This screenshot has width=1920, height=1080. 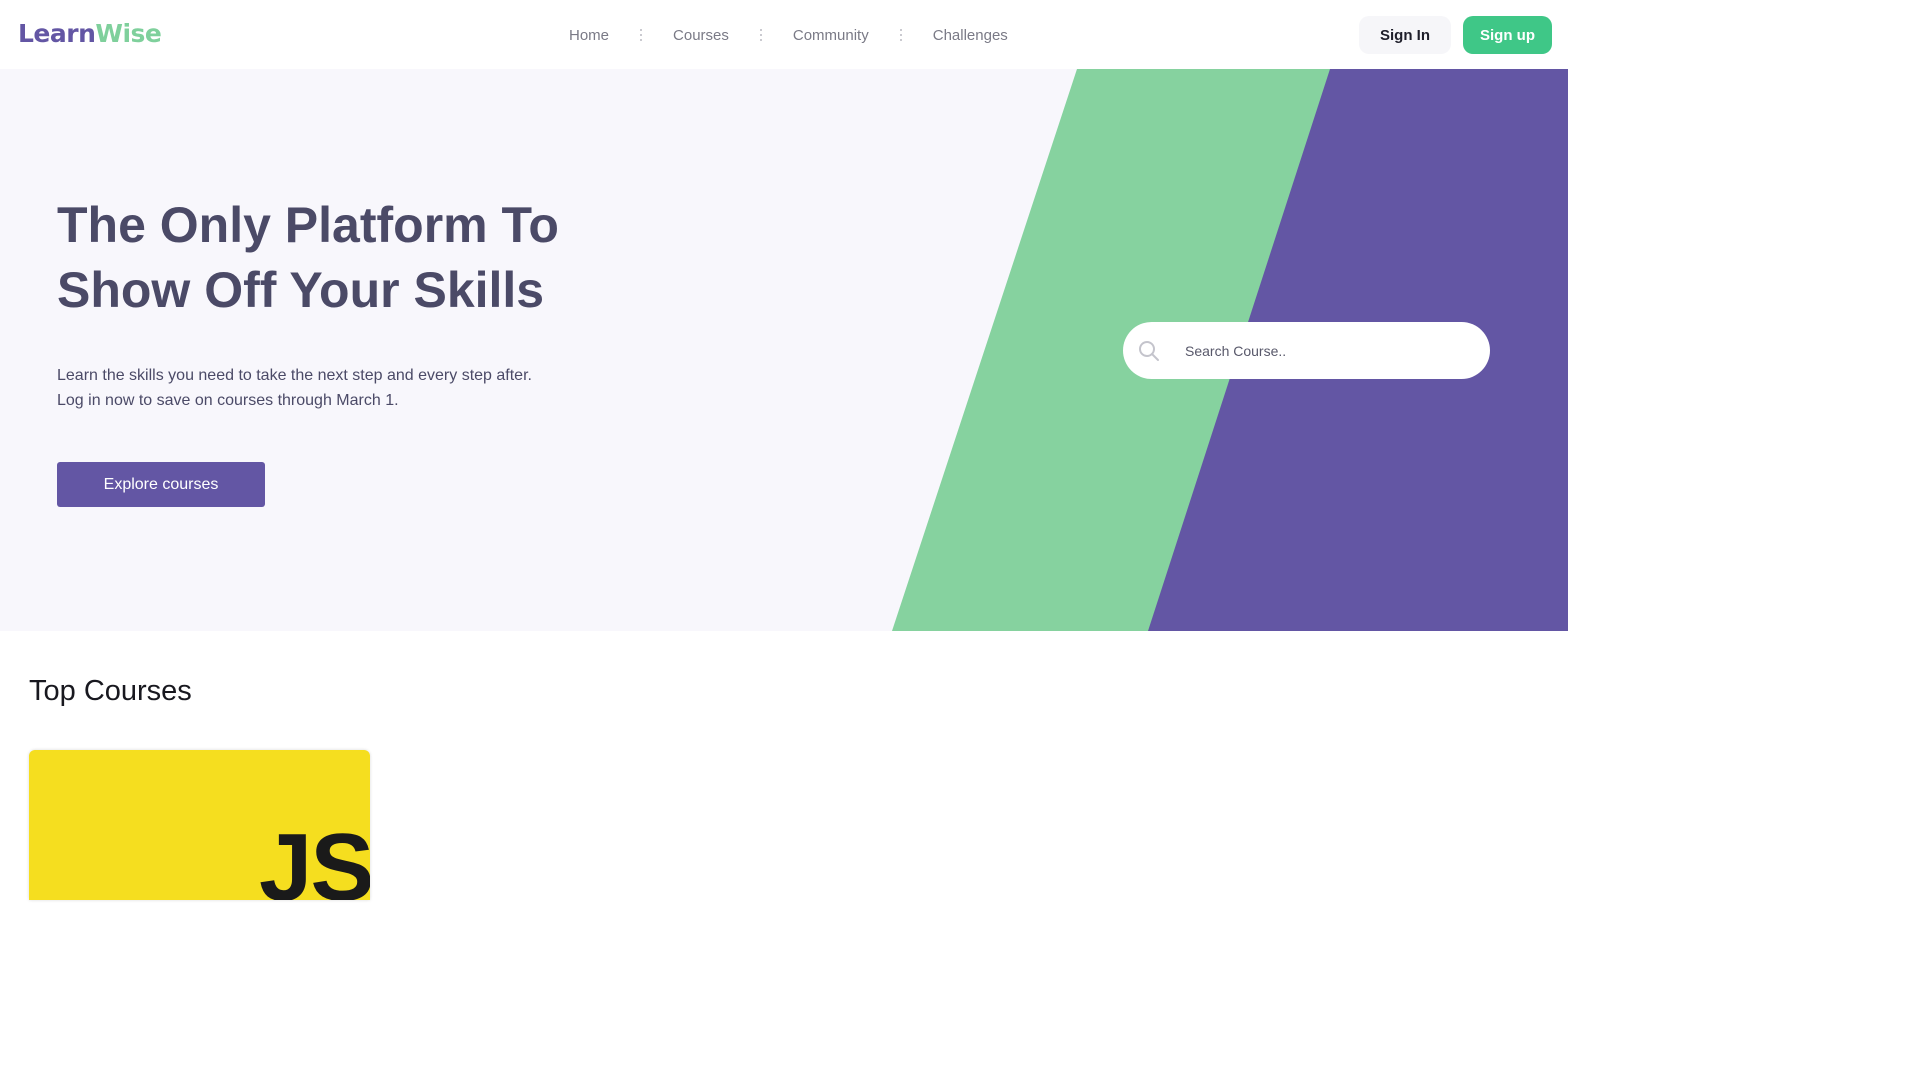 I want to click on hero-title-line2: Show Off Your Skills, so click(x=301, y=290).